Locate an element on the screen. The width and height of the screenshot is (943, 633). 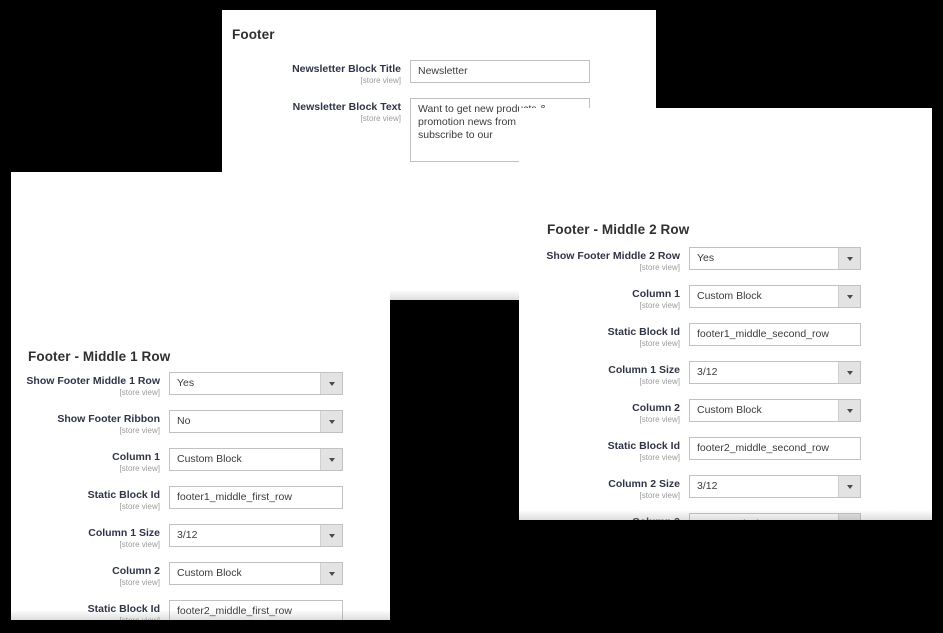
input-static-block-id: footer2_middle_first_row is located at coordinates (256, 610).